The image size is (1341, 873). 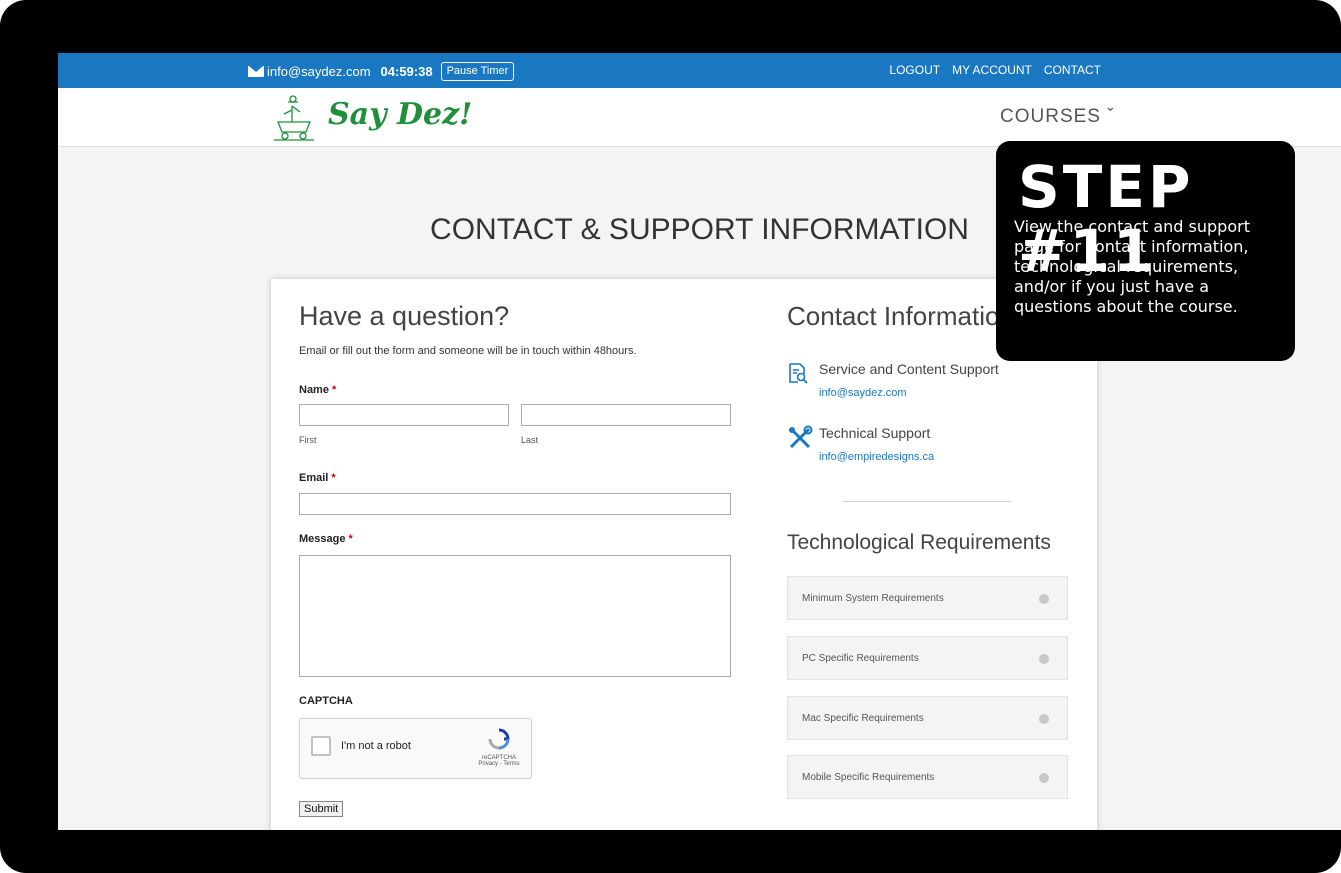 I want to click on email-label: Email *, so click(x=317, y=478).